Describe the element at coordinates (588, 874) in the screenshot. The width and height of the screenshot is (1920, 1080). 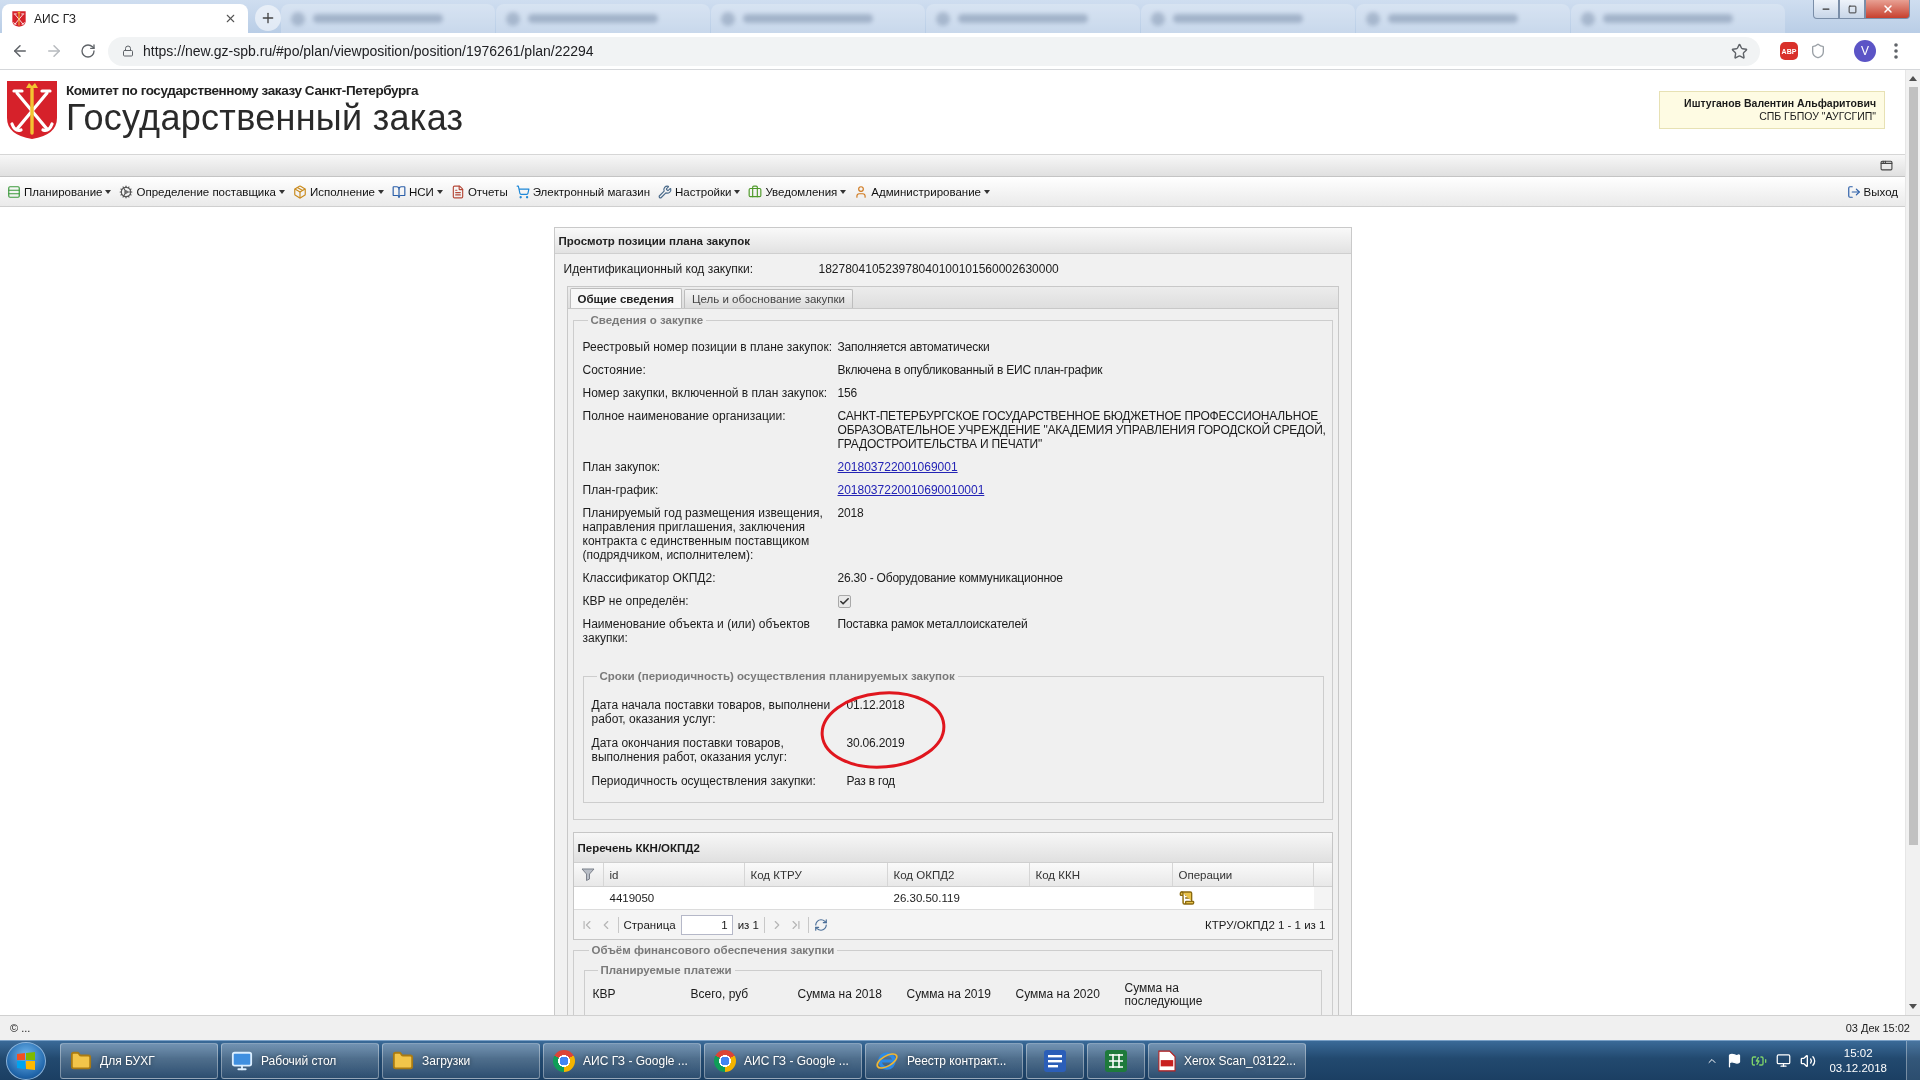
I see `filter-icon` at that location.